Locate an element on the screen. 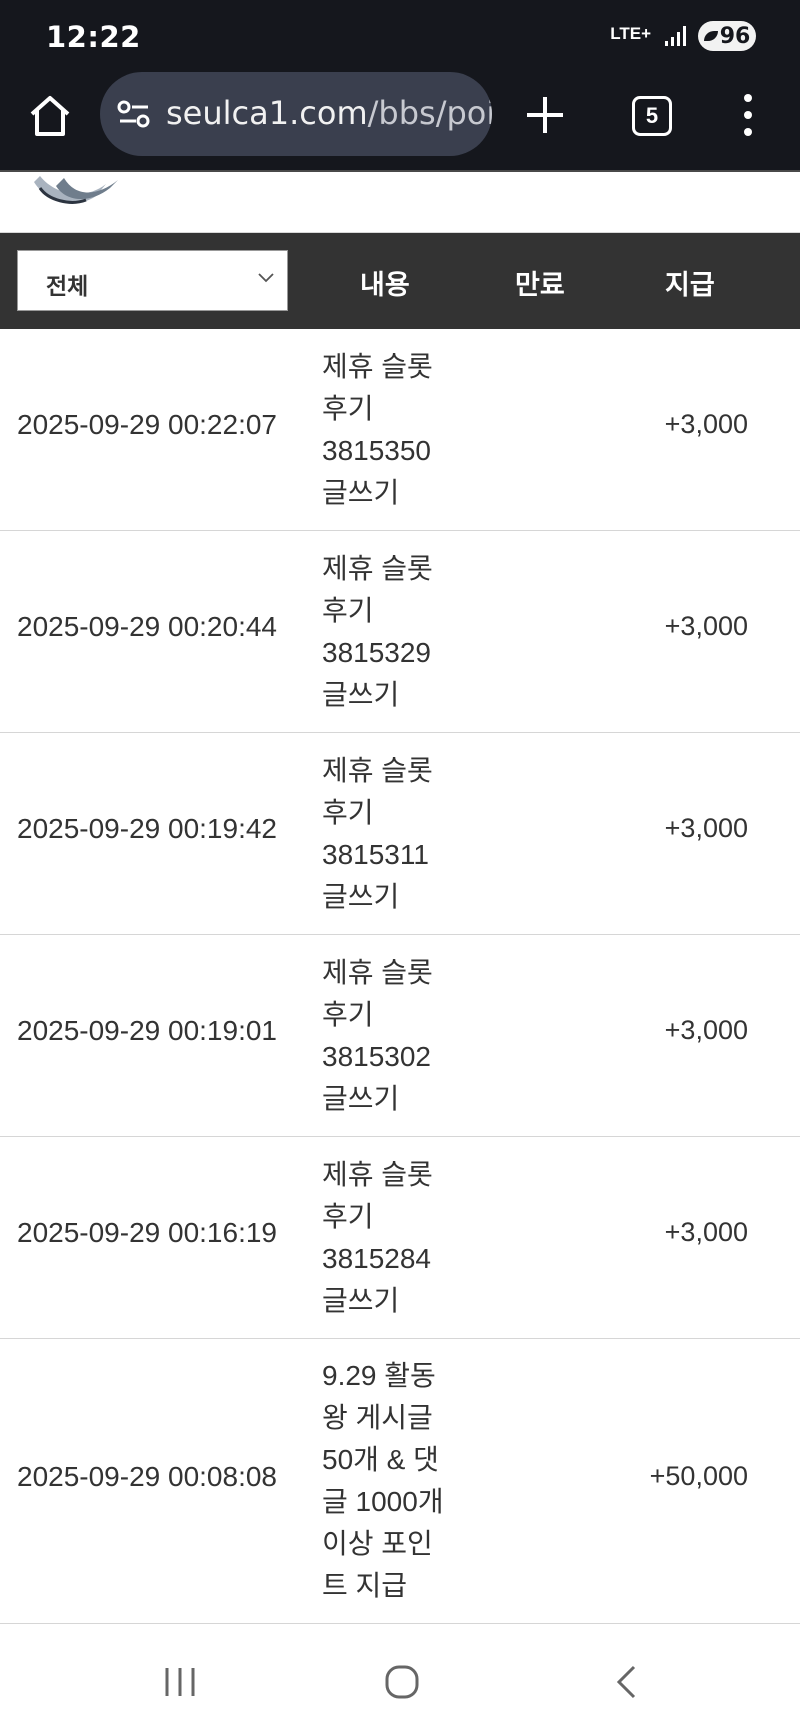  address-bar: seulca1.com/bbs/poi is located at coordinates (296, 114).